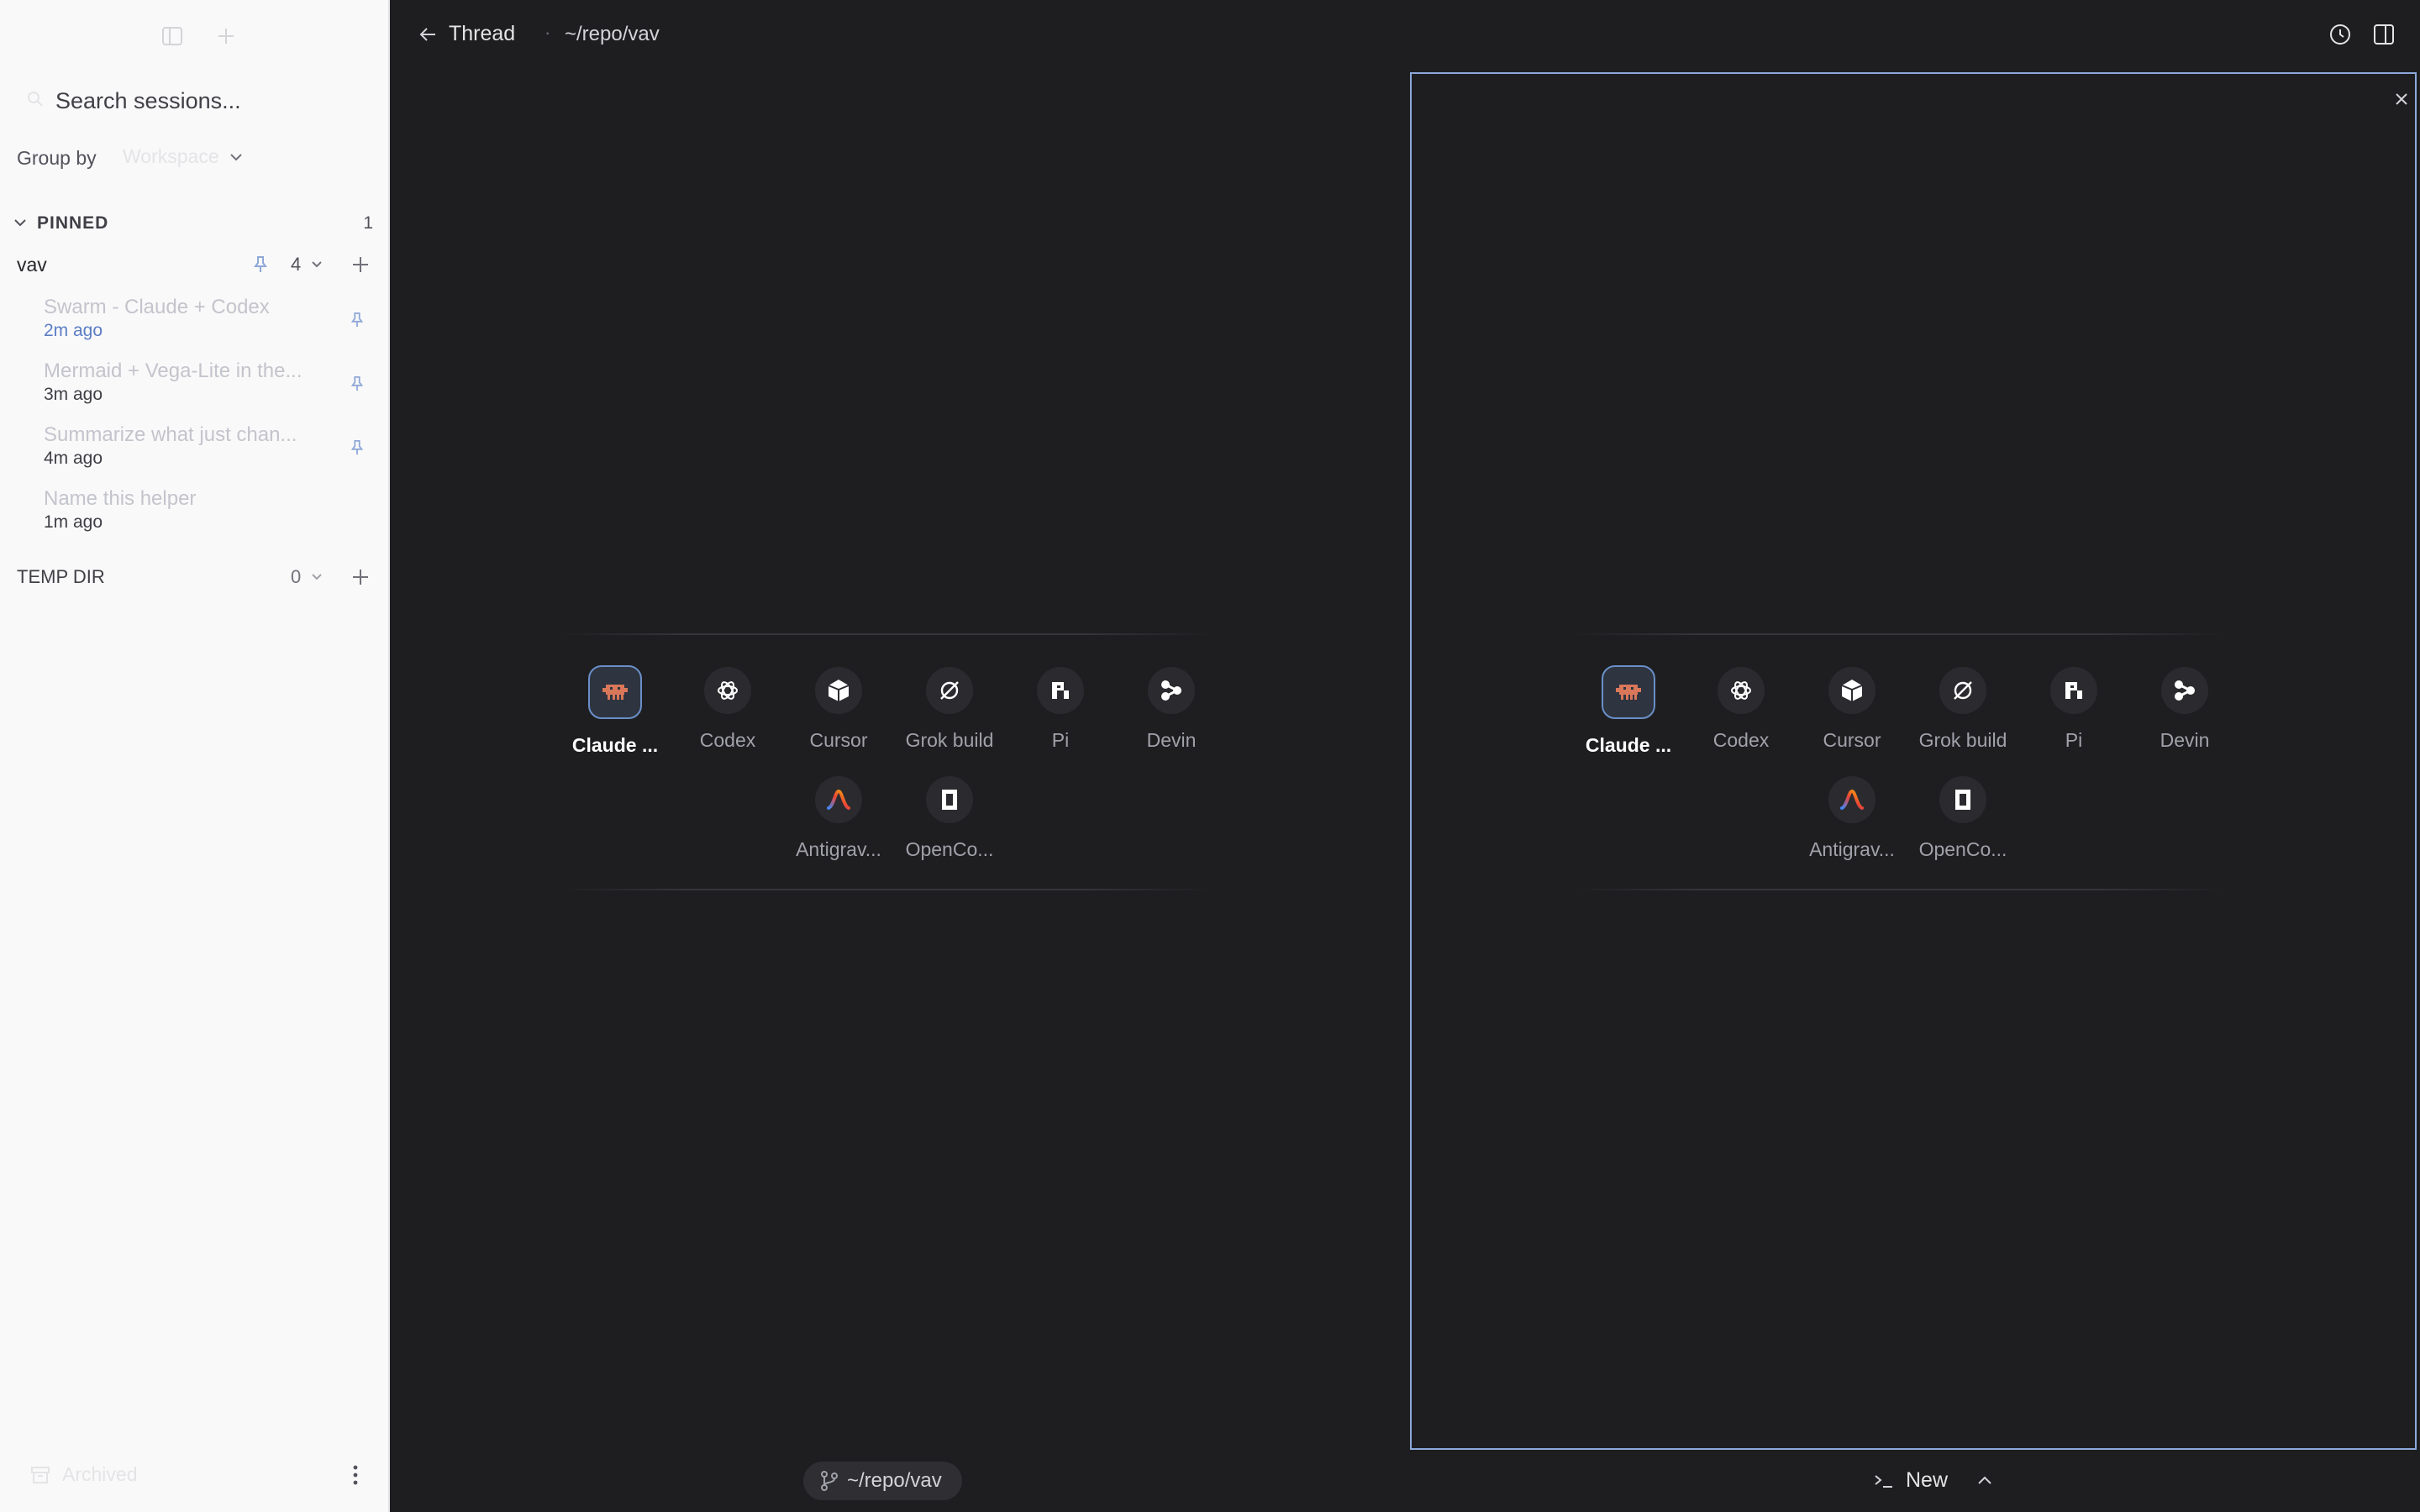 This screenshot has height=1512, width=2420. Describe the element at coordinates (839, 799) in the screenshot. I see `antigravity-icon` at that location.